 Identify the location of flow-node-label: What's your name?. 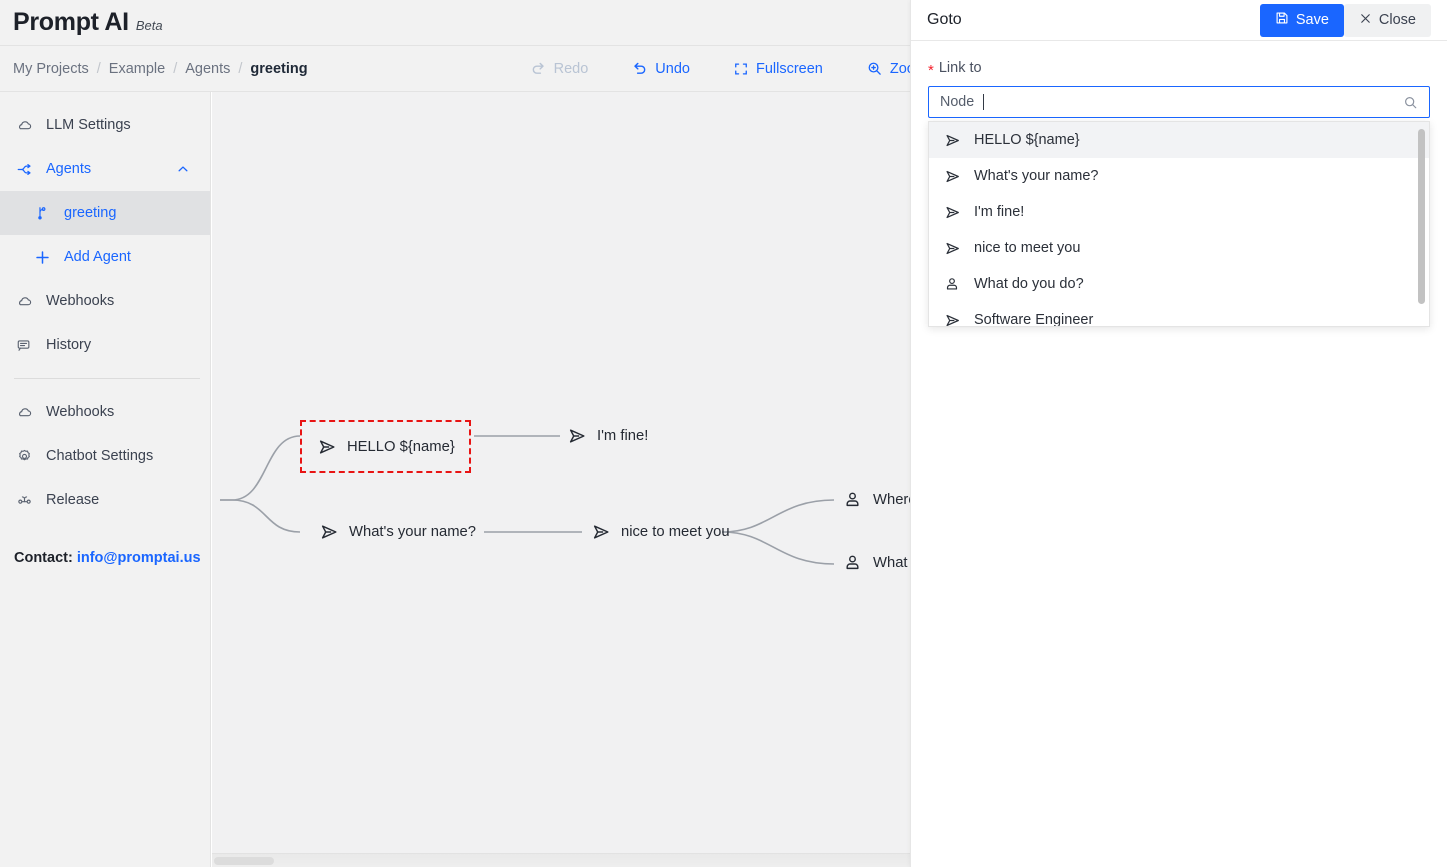
(413, 531).